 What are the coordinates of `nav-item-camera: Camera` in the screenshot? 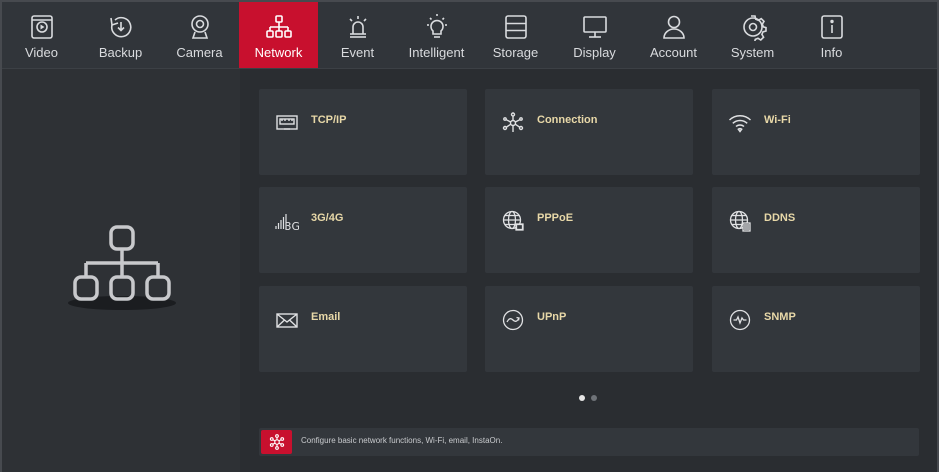 It's located at (199, 35).